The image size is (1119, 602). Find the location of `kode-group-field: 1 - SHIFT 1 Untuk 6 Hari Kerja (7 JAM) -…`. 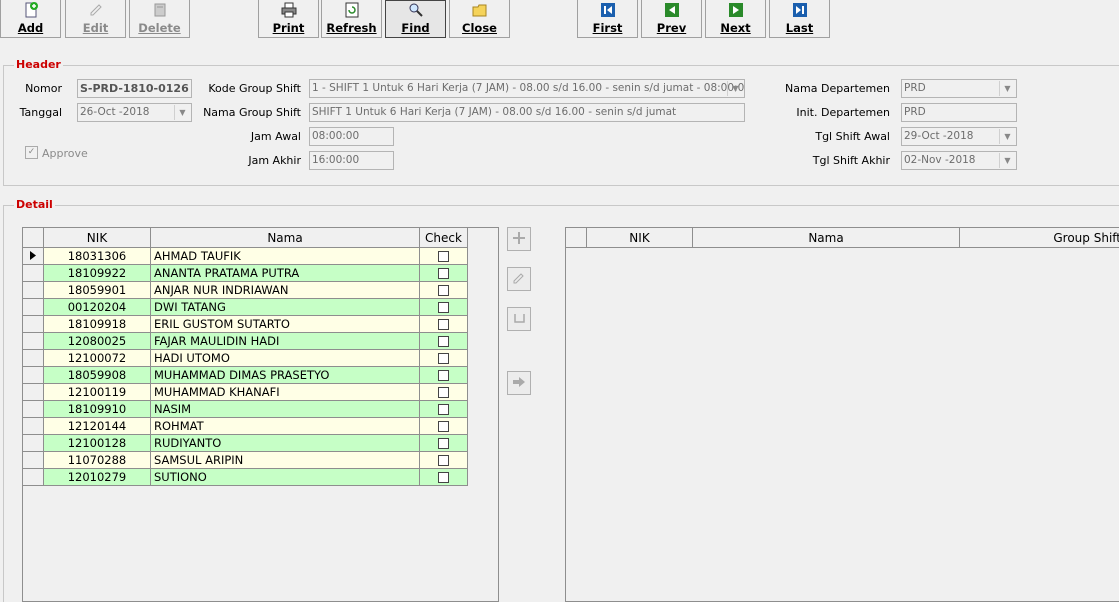

kode-group-field: 1 - SHIFT 1 Untuk 6 Hari Kerja (7 JAM) -… is located at coordinates (527, 88).